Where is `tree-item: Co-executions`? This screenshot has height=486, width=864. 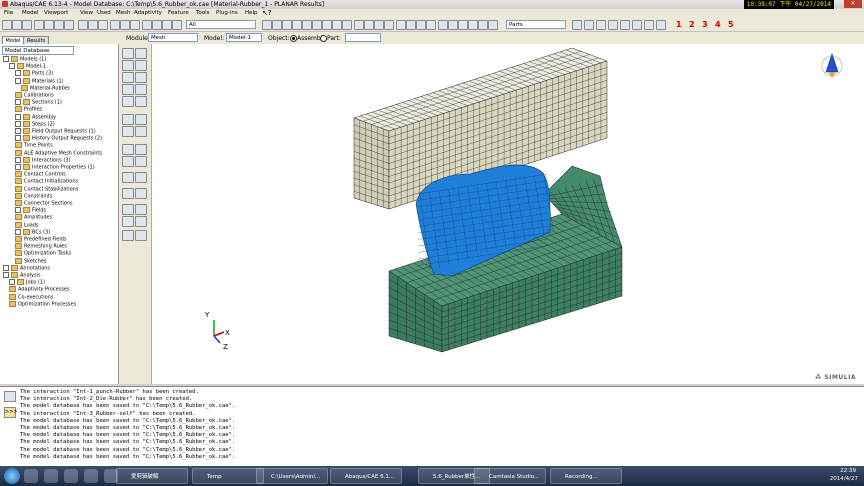 tree-item: Co-executions is located at coordinates (31, 297).